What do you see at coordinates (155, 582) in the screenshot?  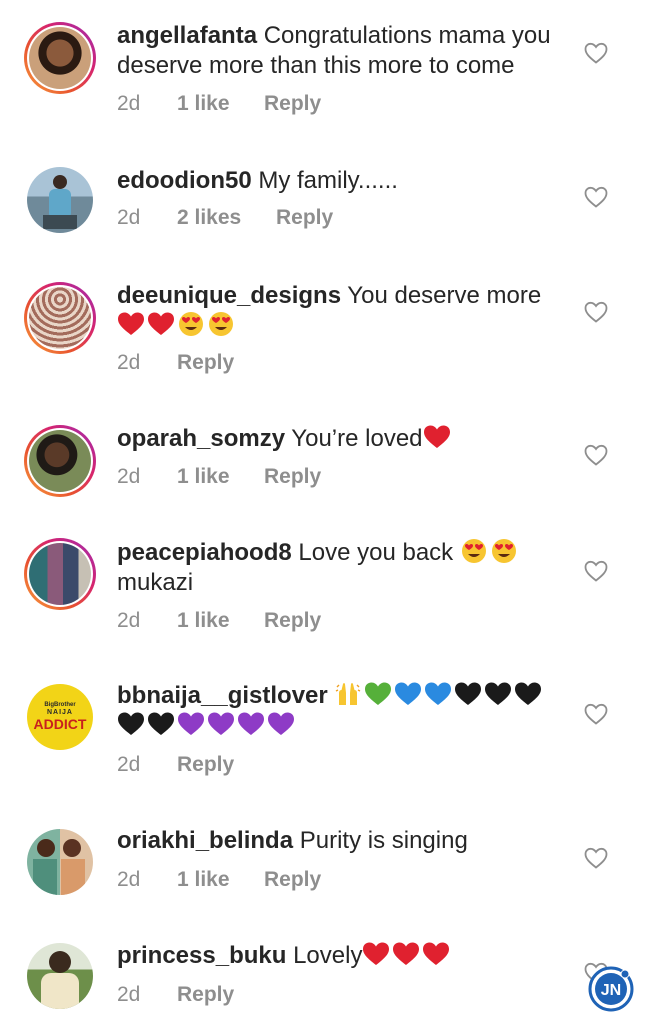 I see `comment-body-continued: mukazi` at bounding box center [155, 582].